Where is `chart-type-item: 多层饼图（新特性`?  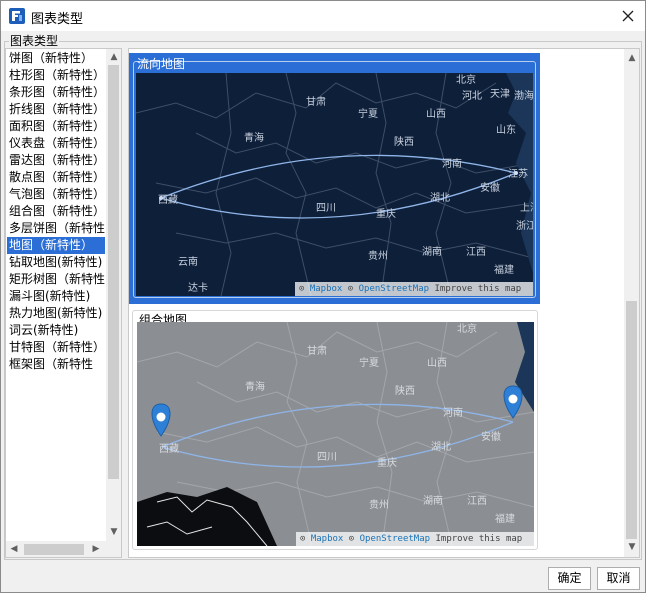
chart-type-item: 多层饼图（新特性 is located at coordinates (56, 228).